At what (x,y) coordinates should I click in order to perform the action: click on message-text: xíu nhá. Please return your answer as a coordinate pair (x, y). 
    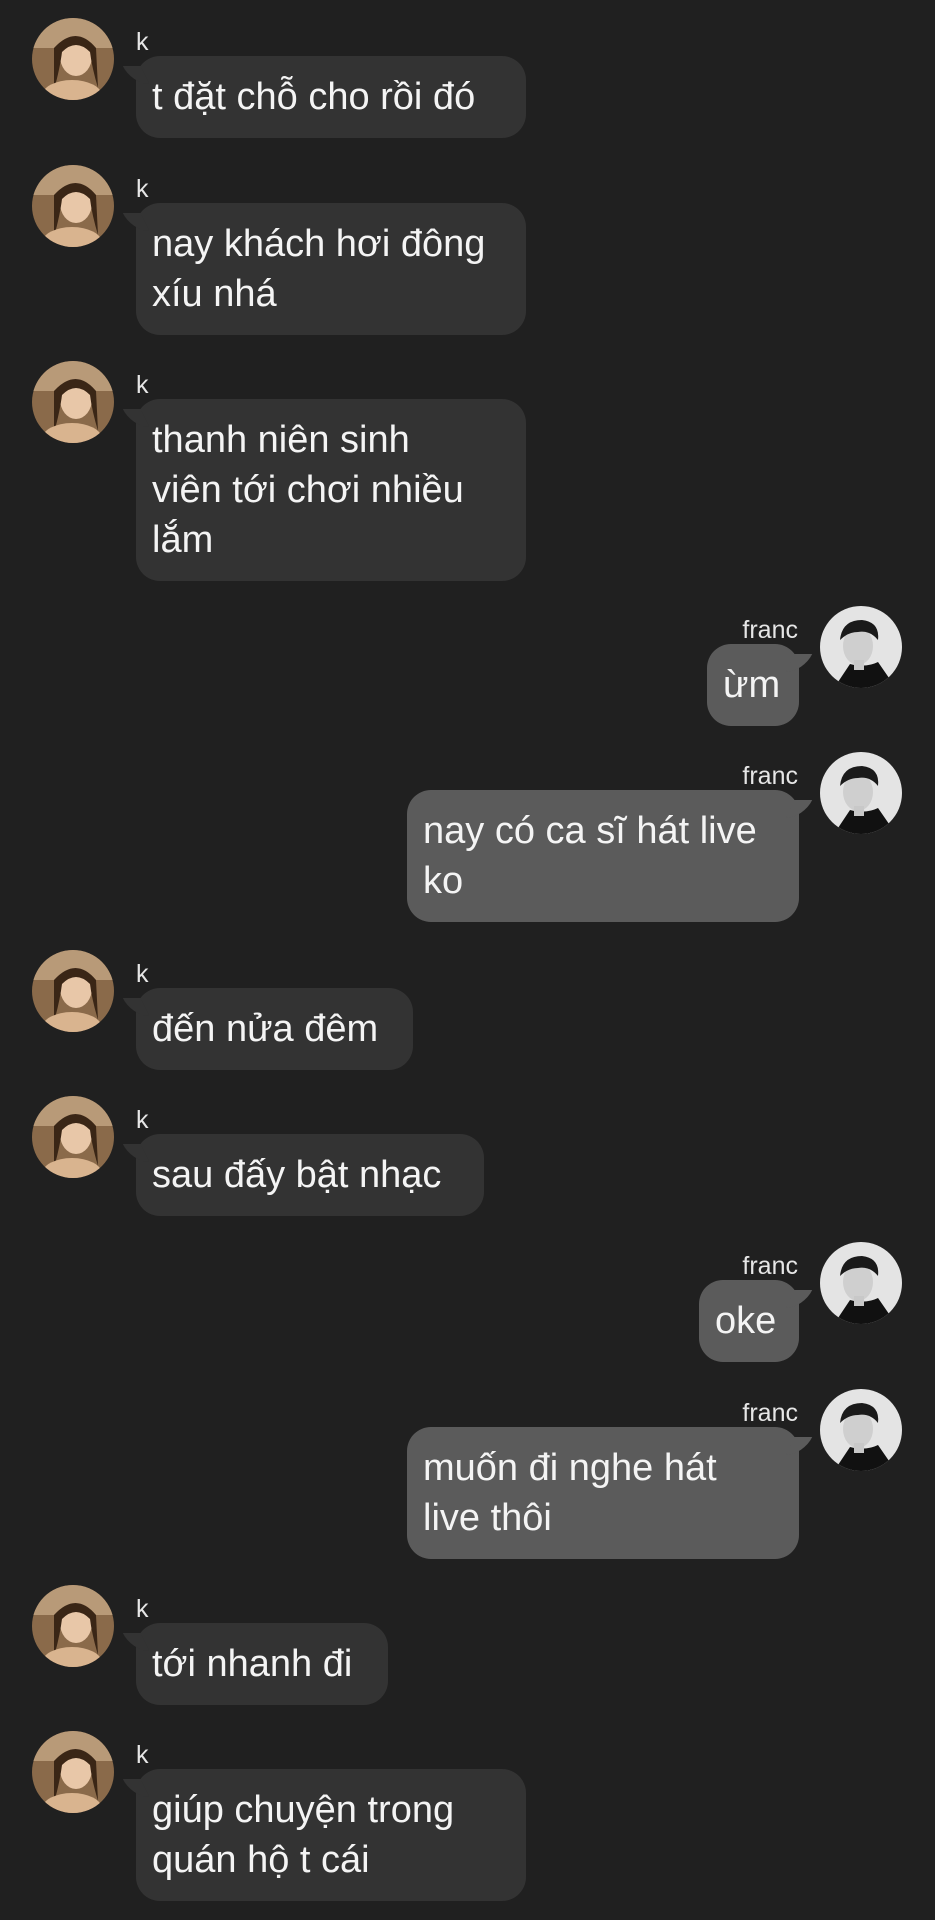
    Looking at the image, I should click on (214, 294).